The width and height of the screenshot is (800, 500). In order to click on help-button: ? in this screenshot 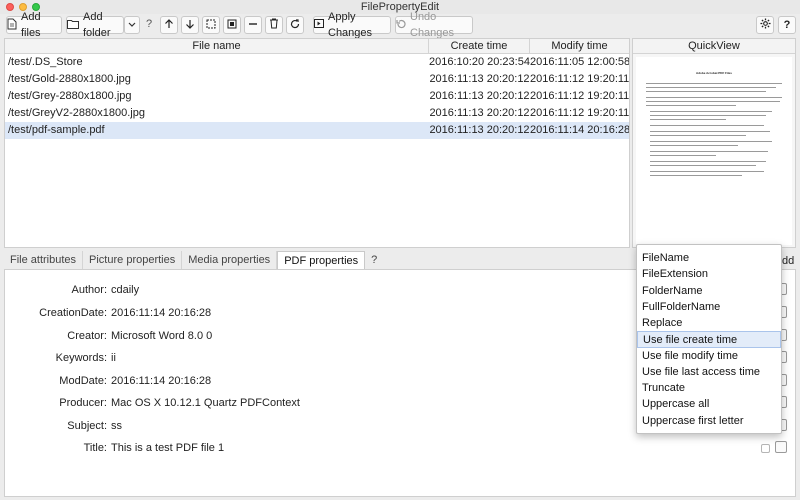, I will do `click(787, 25)`.